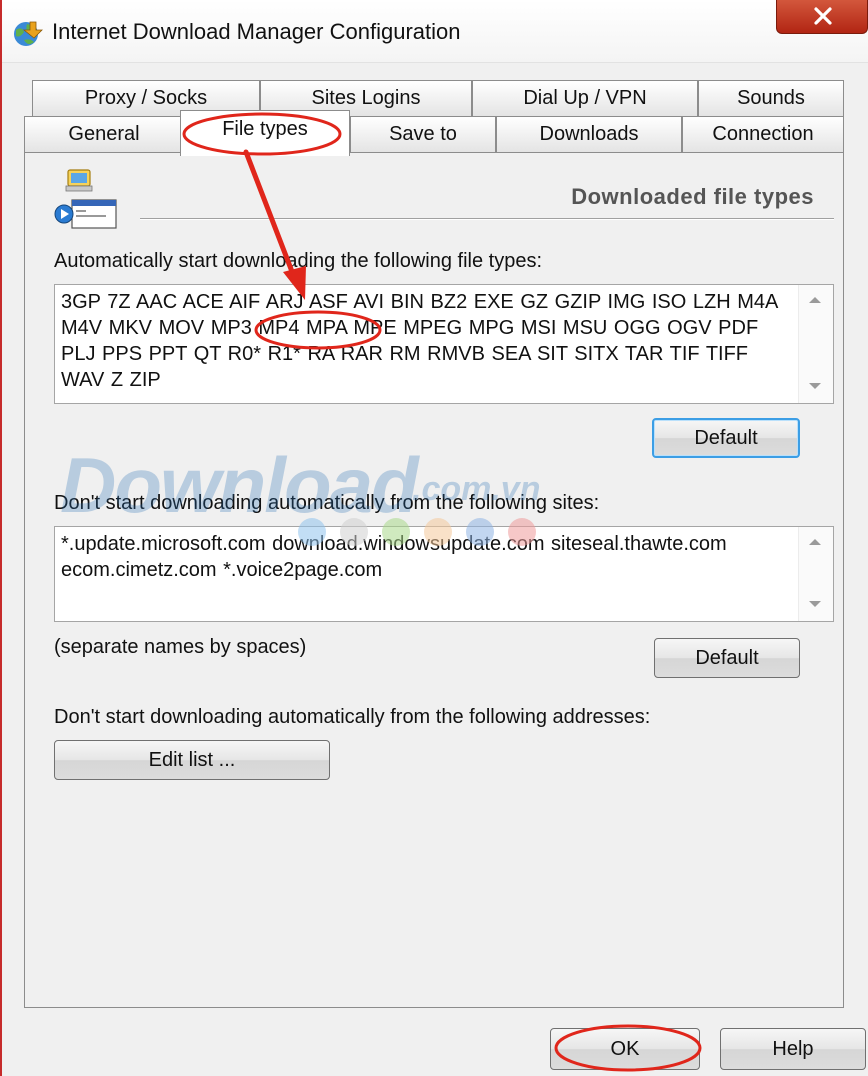 The width and height of the screenshot is (868, 1076). I want to click on tab-save-to: Save to, so click(423, 134).